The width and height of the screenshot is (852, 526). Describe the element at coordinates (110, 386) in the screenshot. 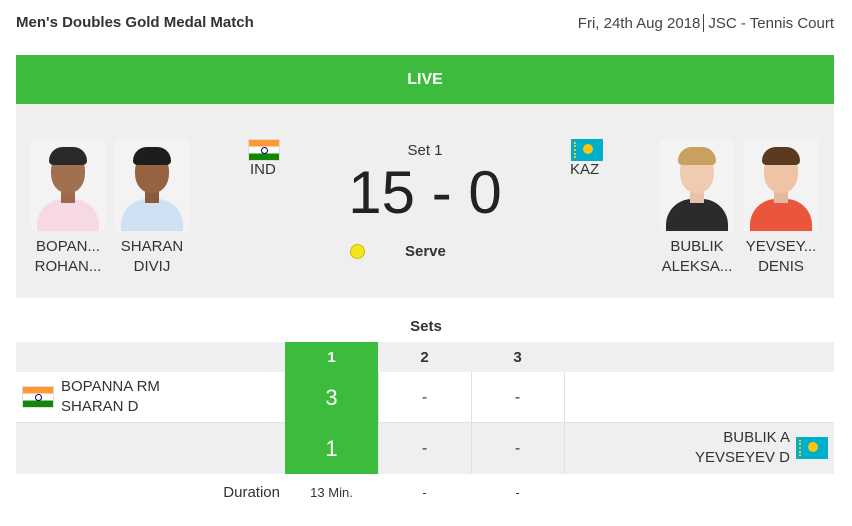

I see `team1-player1: BOPANNA RM` at that location.